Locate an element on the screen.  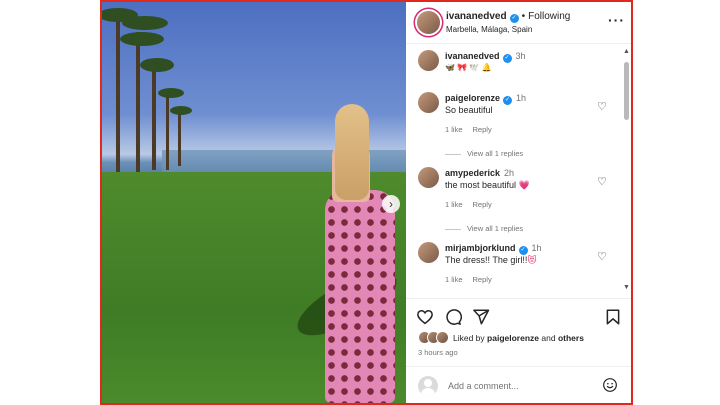
liked-by-text: Liked by paigelorenze and others is located at coordinates (518, 338).